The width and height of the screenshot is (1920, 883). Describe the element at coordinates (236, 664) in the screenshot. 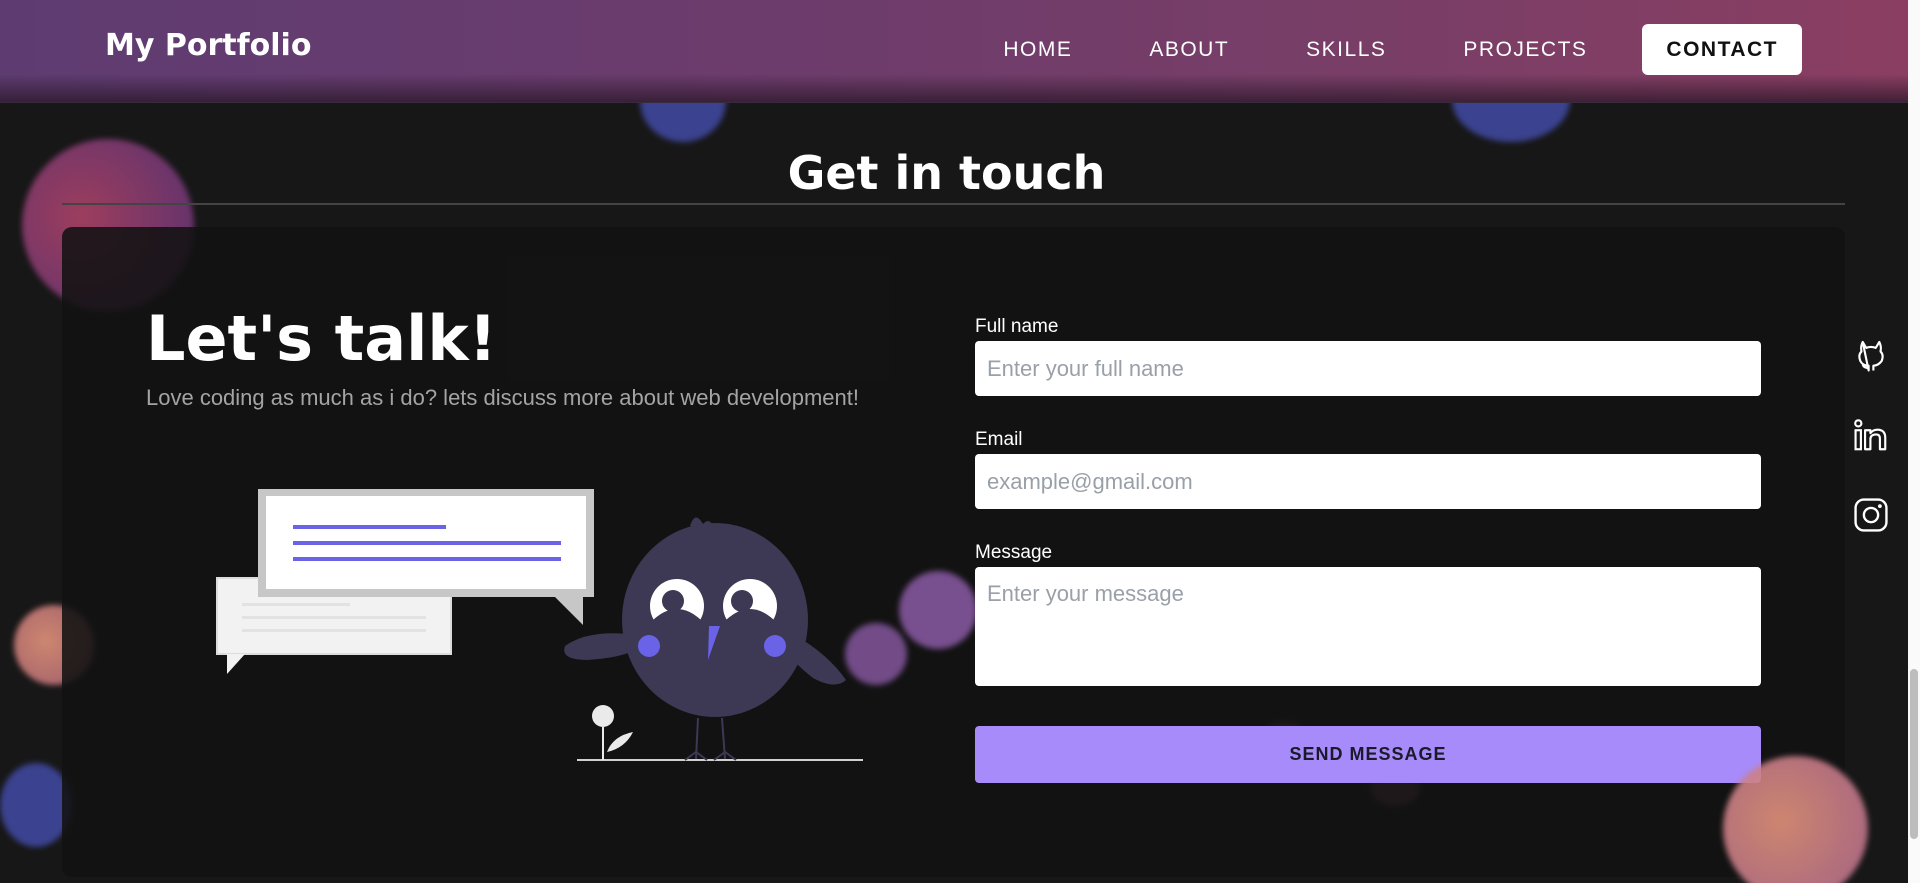

I see `chat-bubble-back-tail` at that location.